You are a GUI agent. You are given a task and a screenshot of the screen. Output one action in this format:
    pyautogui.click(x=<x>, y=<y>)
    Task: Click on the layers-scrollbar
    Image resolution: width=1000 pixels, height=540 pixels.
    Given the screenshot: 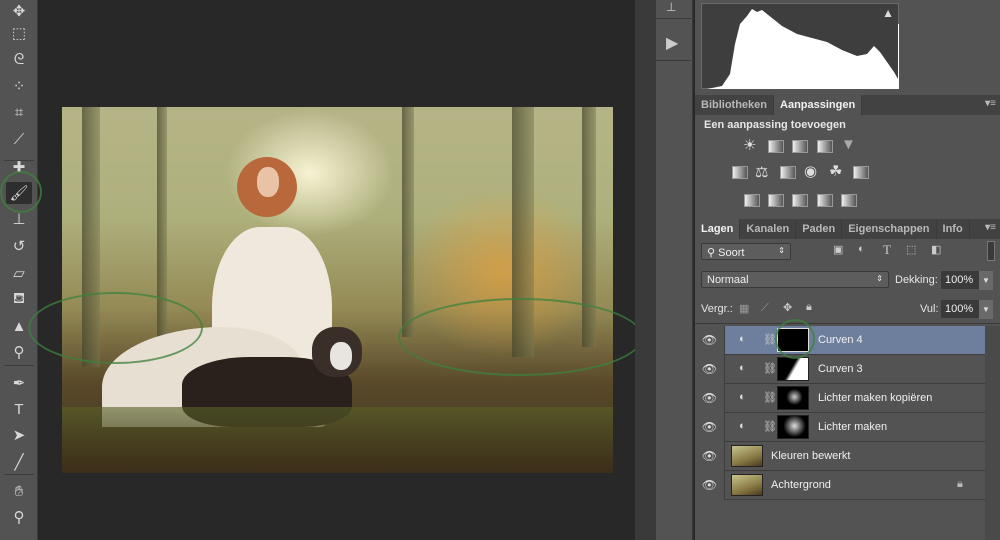 What is the action you would take?
    pyautogui.click(x=992, y=433)
    